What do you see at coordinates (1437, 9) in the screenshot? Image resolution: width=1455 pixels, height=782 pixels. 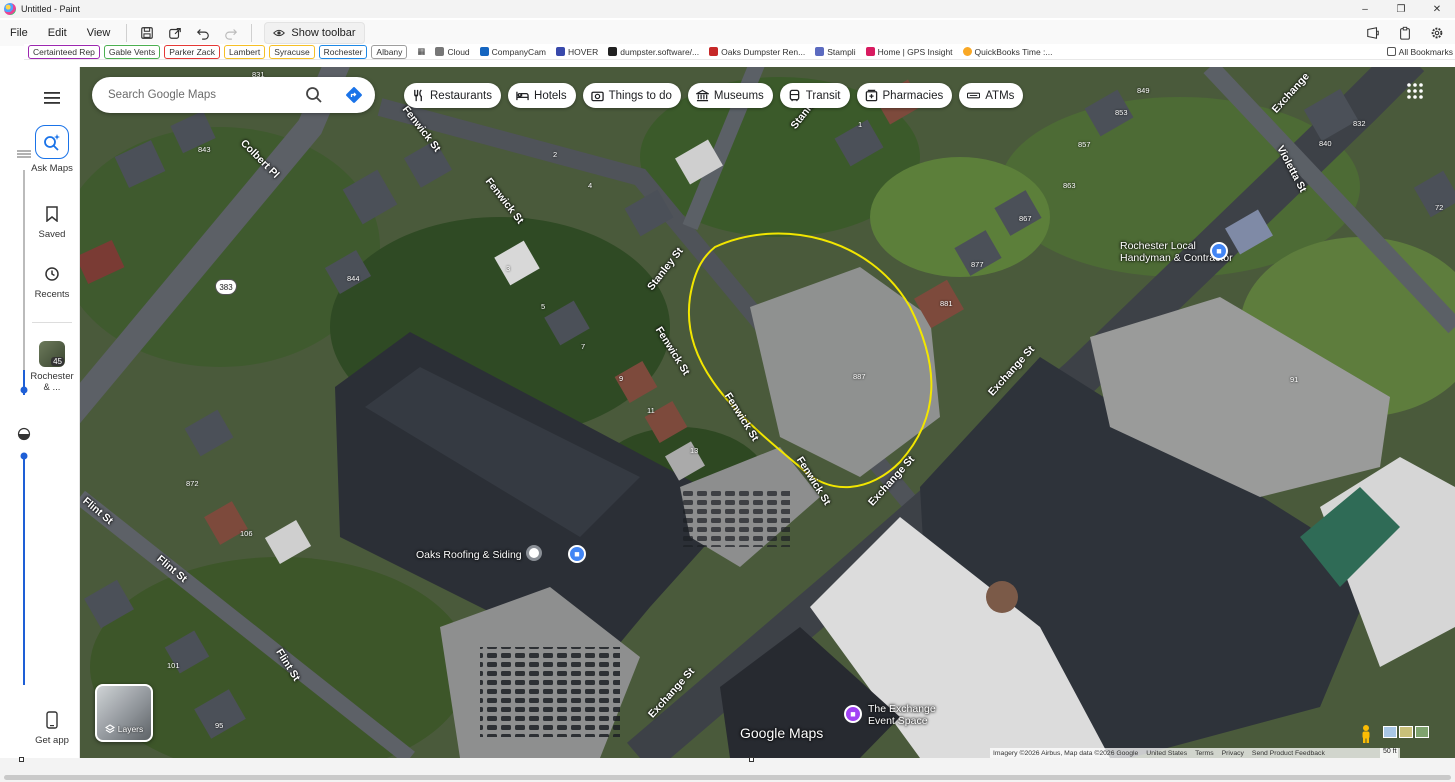 I see `close-button: ✕` at bounding box center [1437, 9].